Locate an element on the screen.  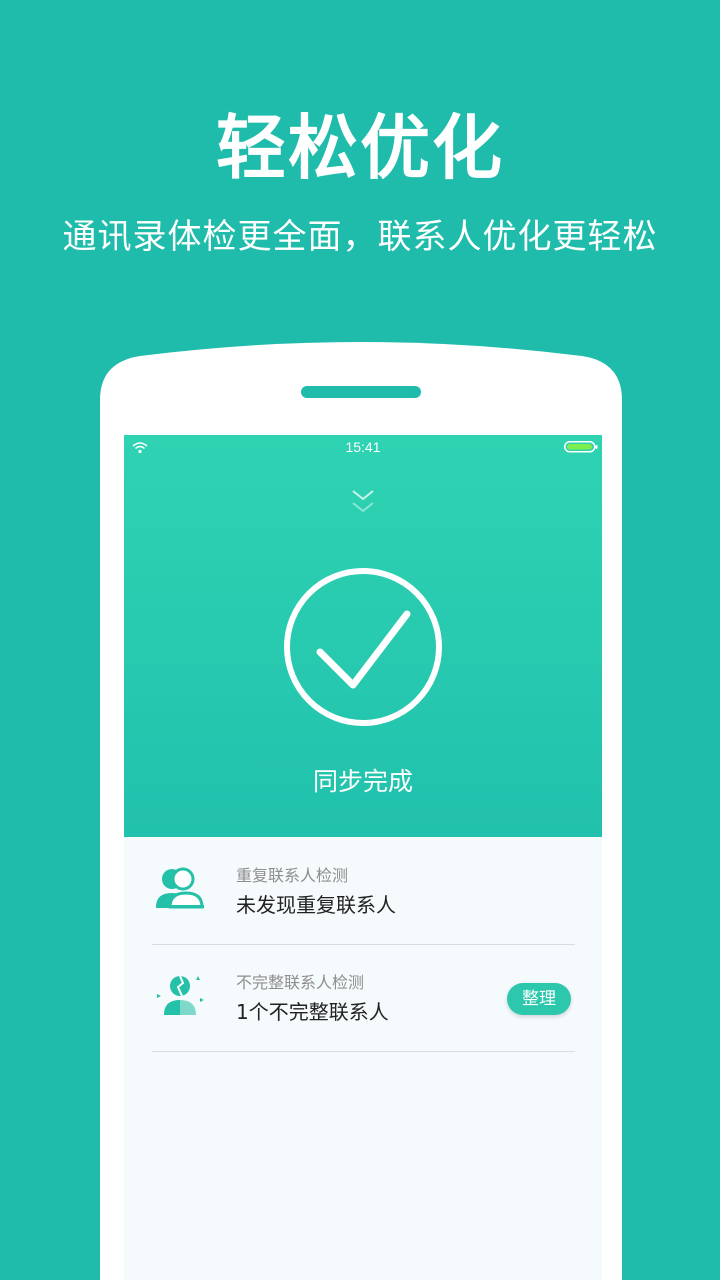
incomplete-check-row: 不完整联系人检测 1个不完整联系人 整理 is located at coordinates (363, 998).